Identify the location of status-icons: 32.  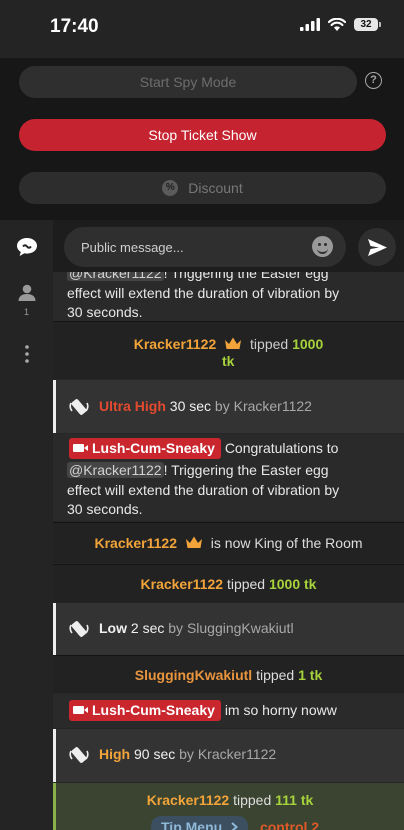
(340, 24).